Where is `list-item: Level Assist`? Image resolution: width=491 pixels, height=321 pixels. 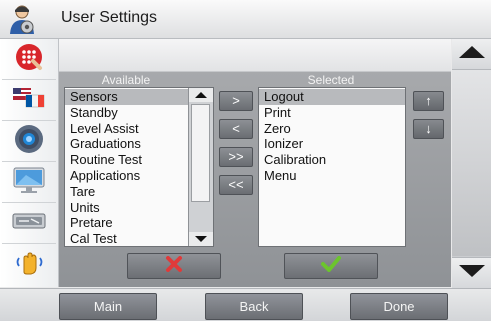
list-item: Level Assist is located at coordinates (126, 129).